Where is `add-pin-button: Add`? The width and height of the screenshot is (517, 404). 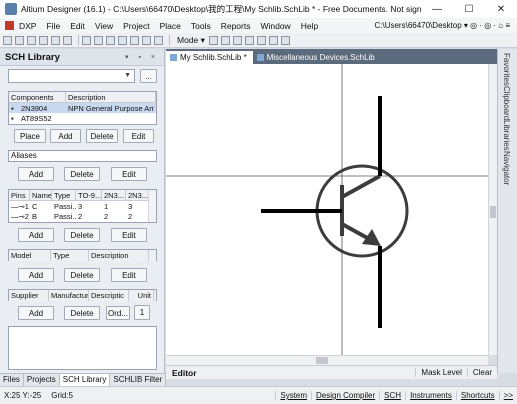
add-pin-button: Add is located at coordinates (36, 235).